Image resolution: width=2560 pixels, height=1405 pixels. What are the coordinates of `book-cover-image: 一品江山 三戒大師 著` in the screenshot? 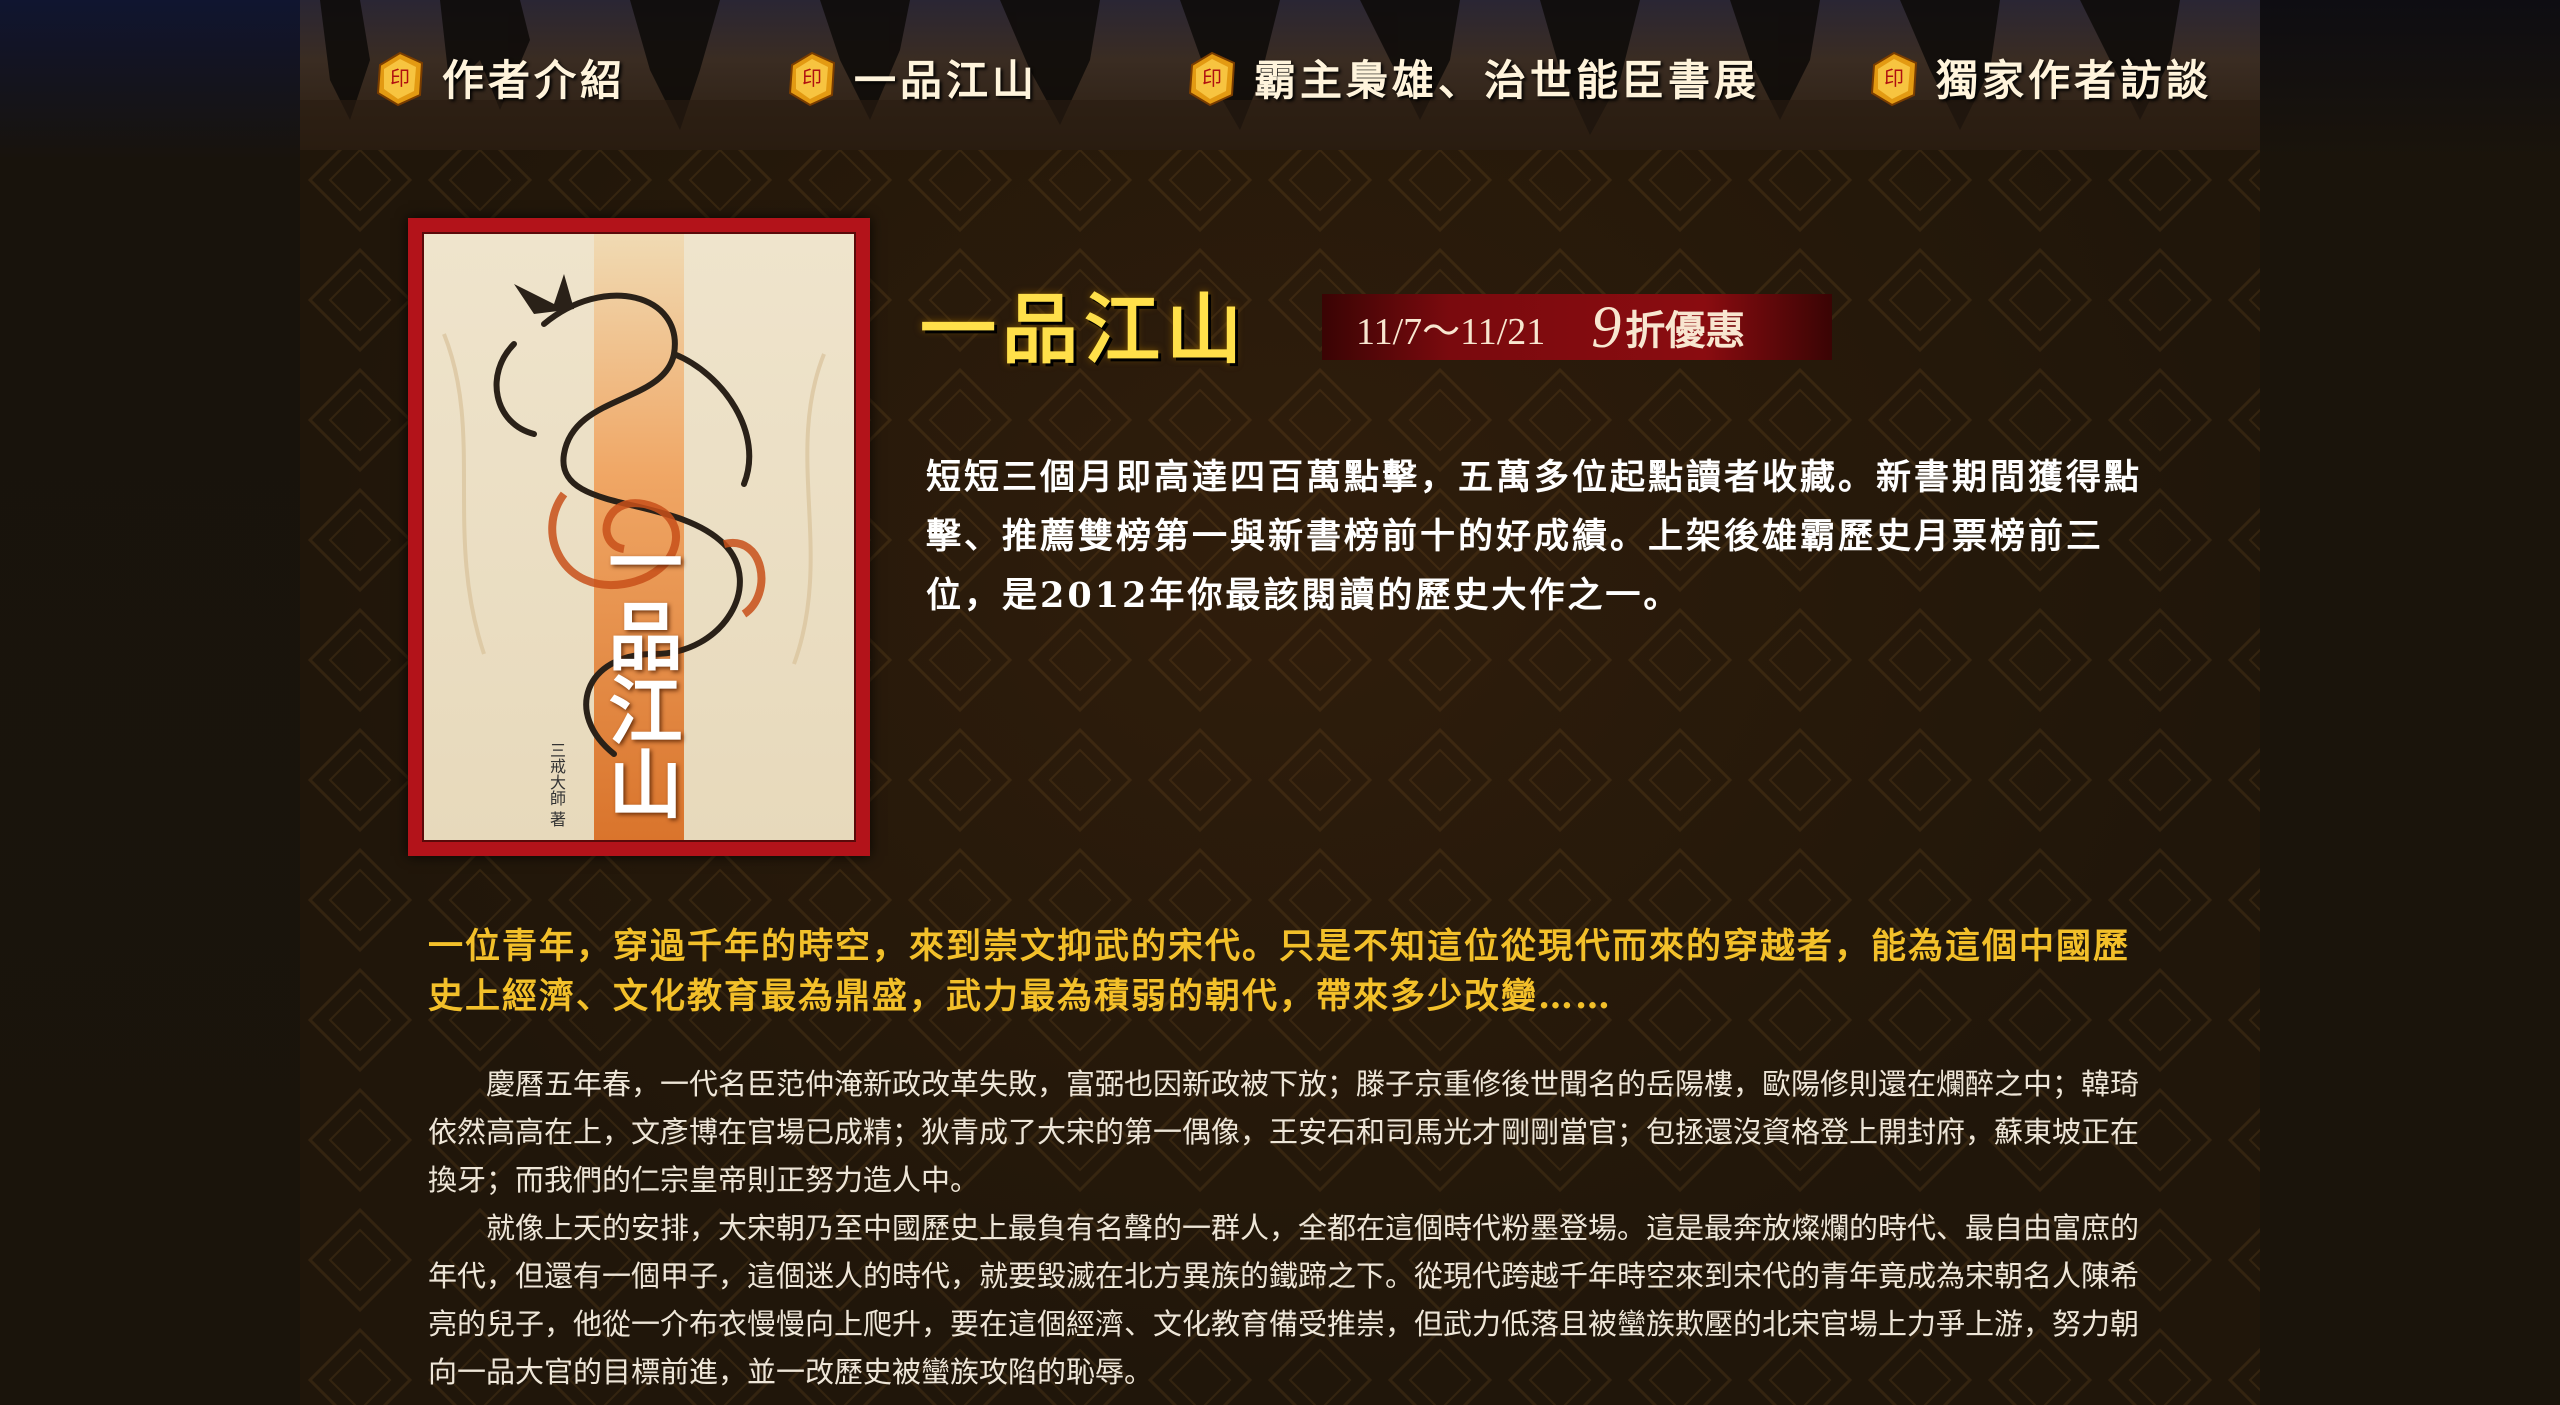 It's located at (639, 537).